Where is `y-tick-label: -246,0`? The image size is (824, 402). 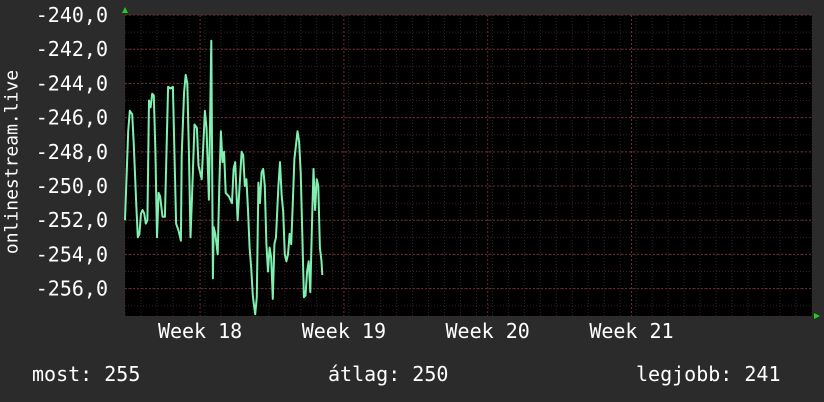 y-tick-label: -246,0 is located at coordinates (72, 118).